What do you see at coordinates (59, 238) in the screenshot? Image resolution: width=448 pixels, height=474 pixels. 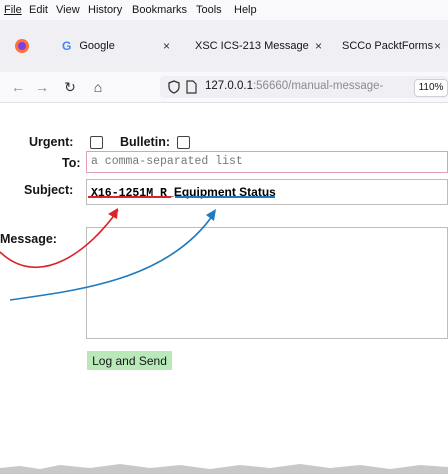 I see `red-arrow` at bounding box center [59, 238].